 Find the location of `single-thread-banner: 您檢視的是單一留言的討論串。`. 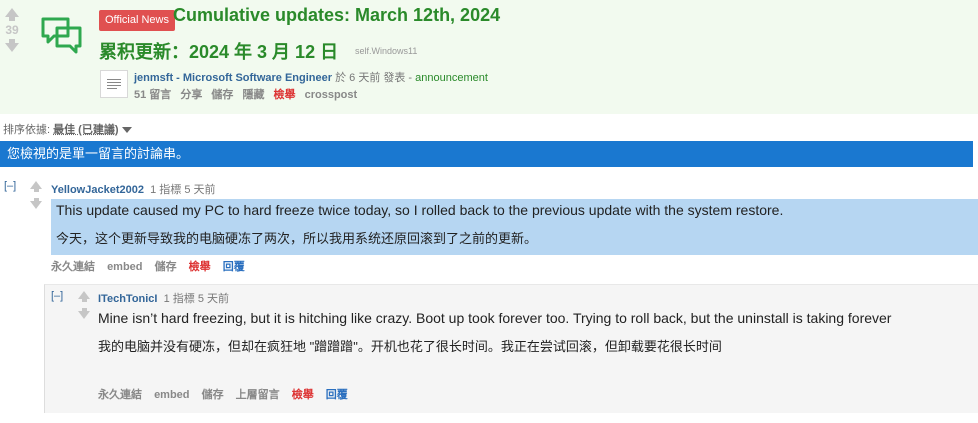

single-thread-banner: 您檢視的是單一留言的討論串。 is located at coordinates (486, 154).